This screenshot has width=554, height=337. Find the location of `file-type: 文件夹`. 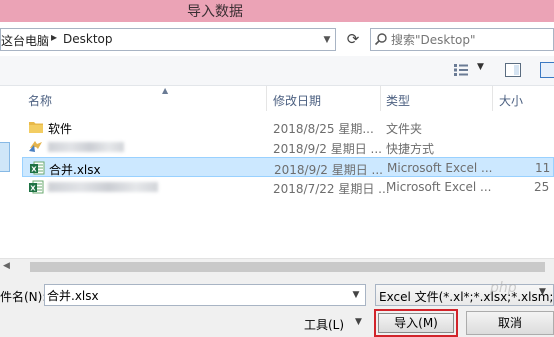

file-type: 文件夹 is located at coordinates (404, 129).